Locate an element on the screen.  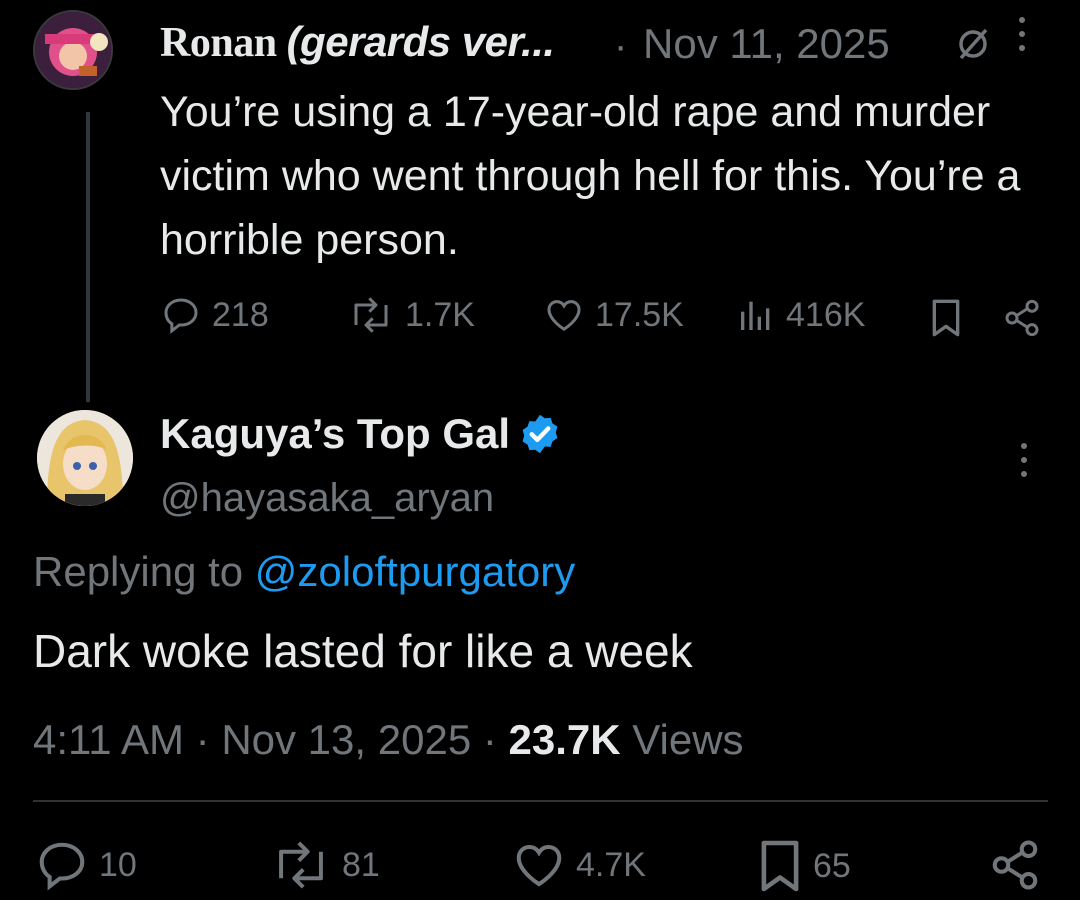
views-label: Views is located at coordinates (688, 739).